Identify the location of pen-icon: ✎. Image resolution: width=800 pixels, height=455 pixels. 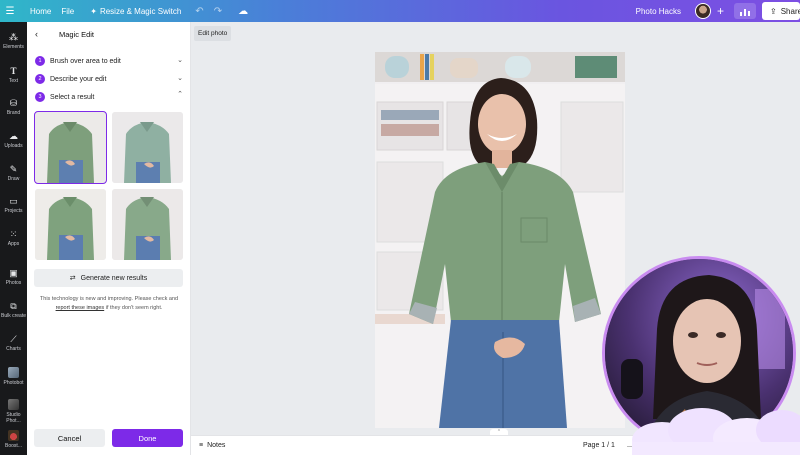
(13, 169).